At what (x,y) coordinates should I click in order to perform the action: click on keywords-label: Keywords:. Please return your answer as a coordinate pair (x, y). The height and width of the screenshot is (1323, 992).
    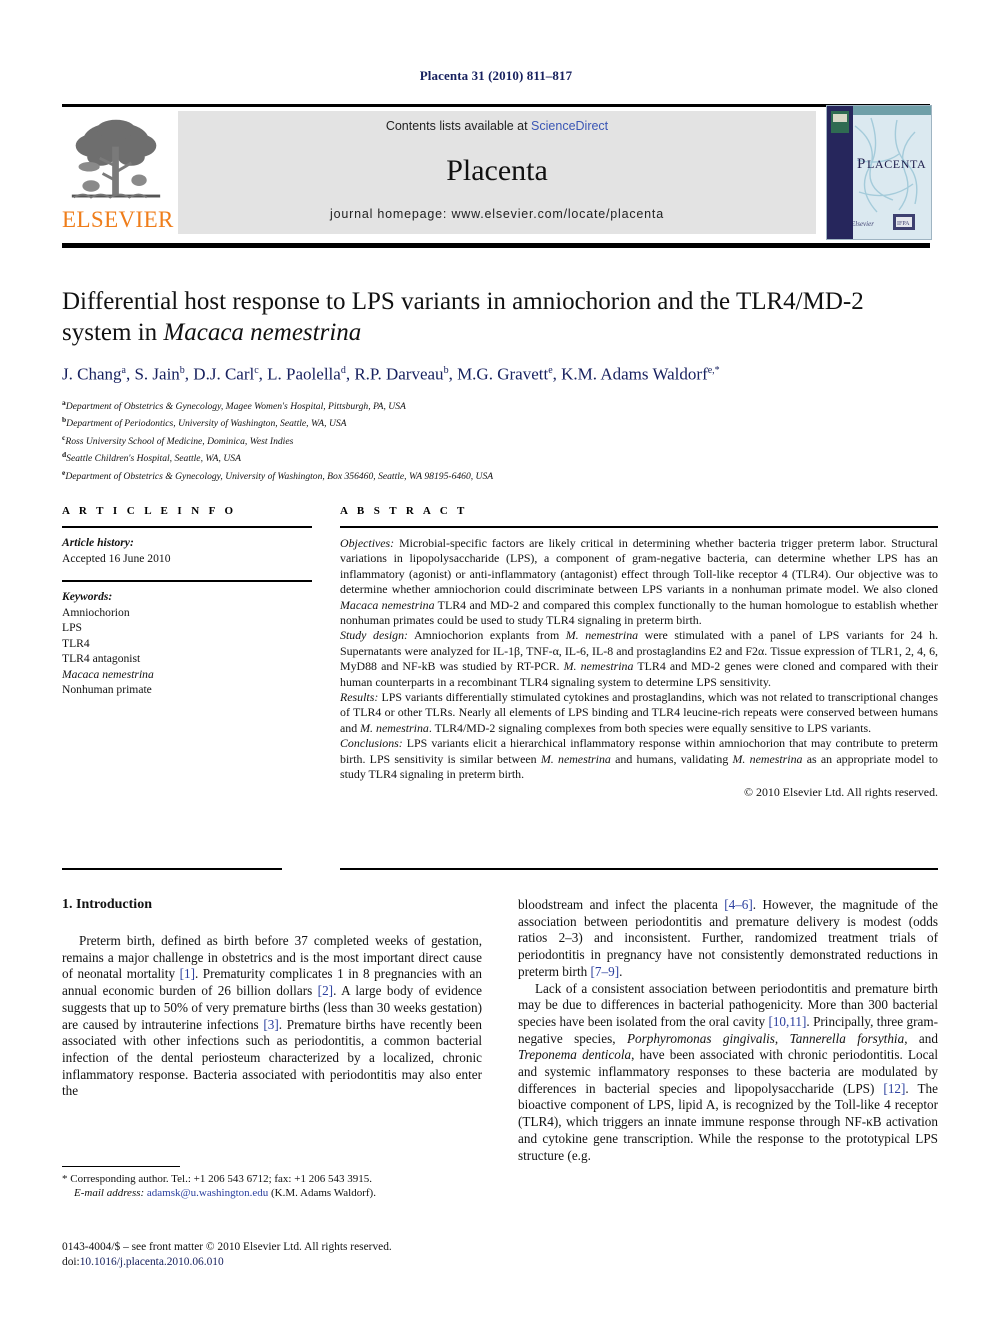
    Looking at the image, I should click on (87, 596).